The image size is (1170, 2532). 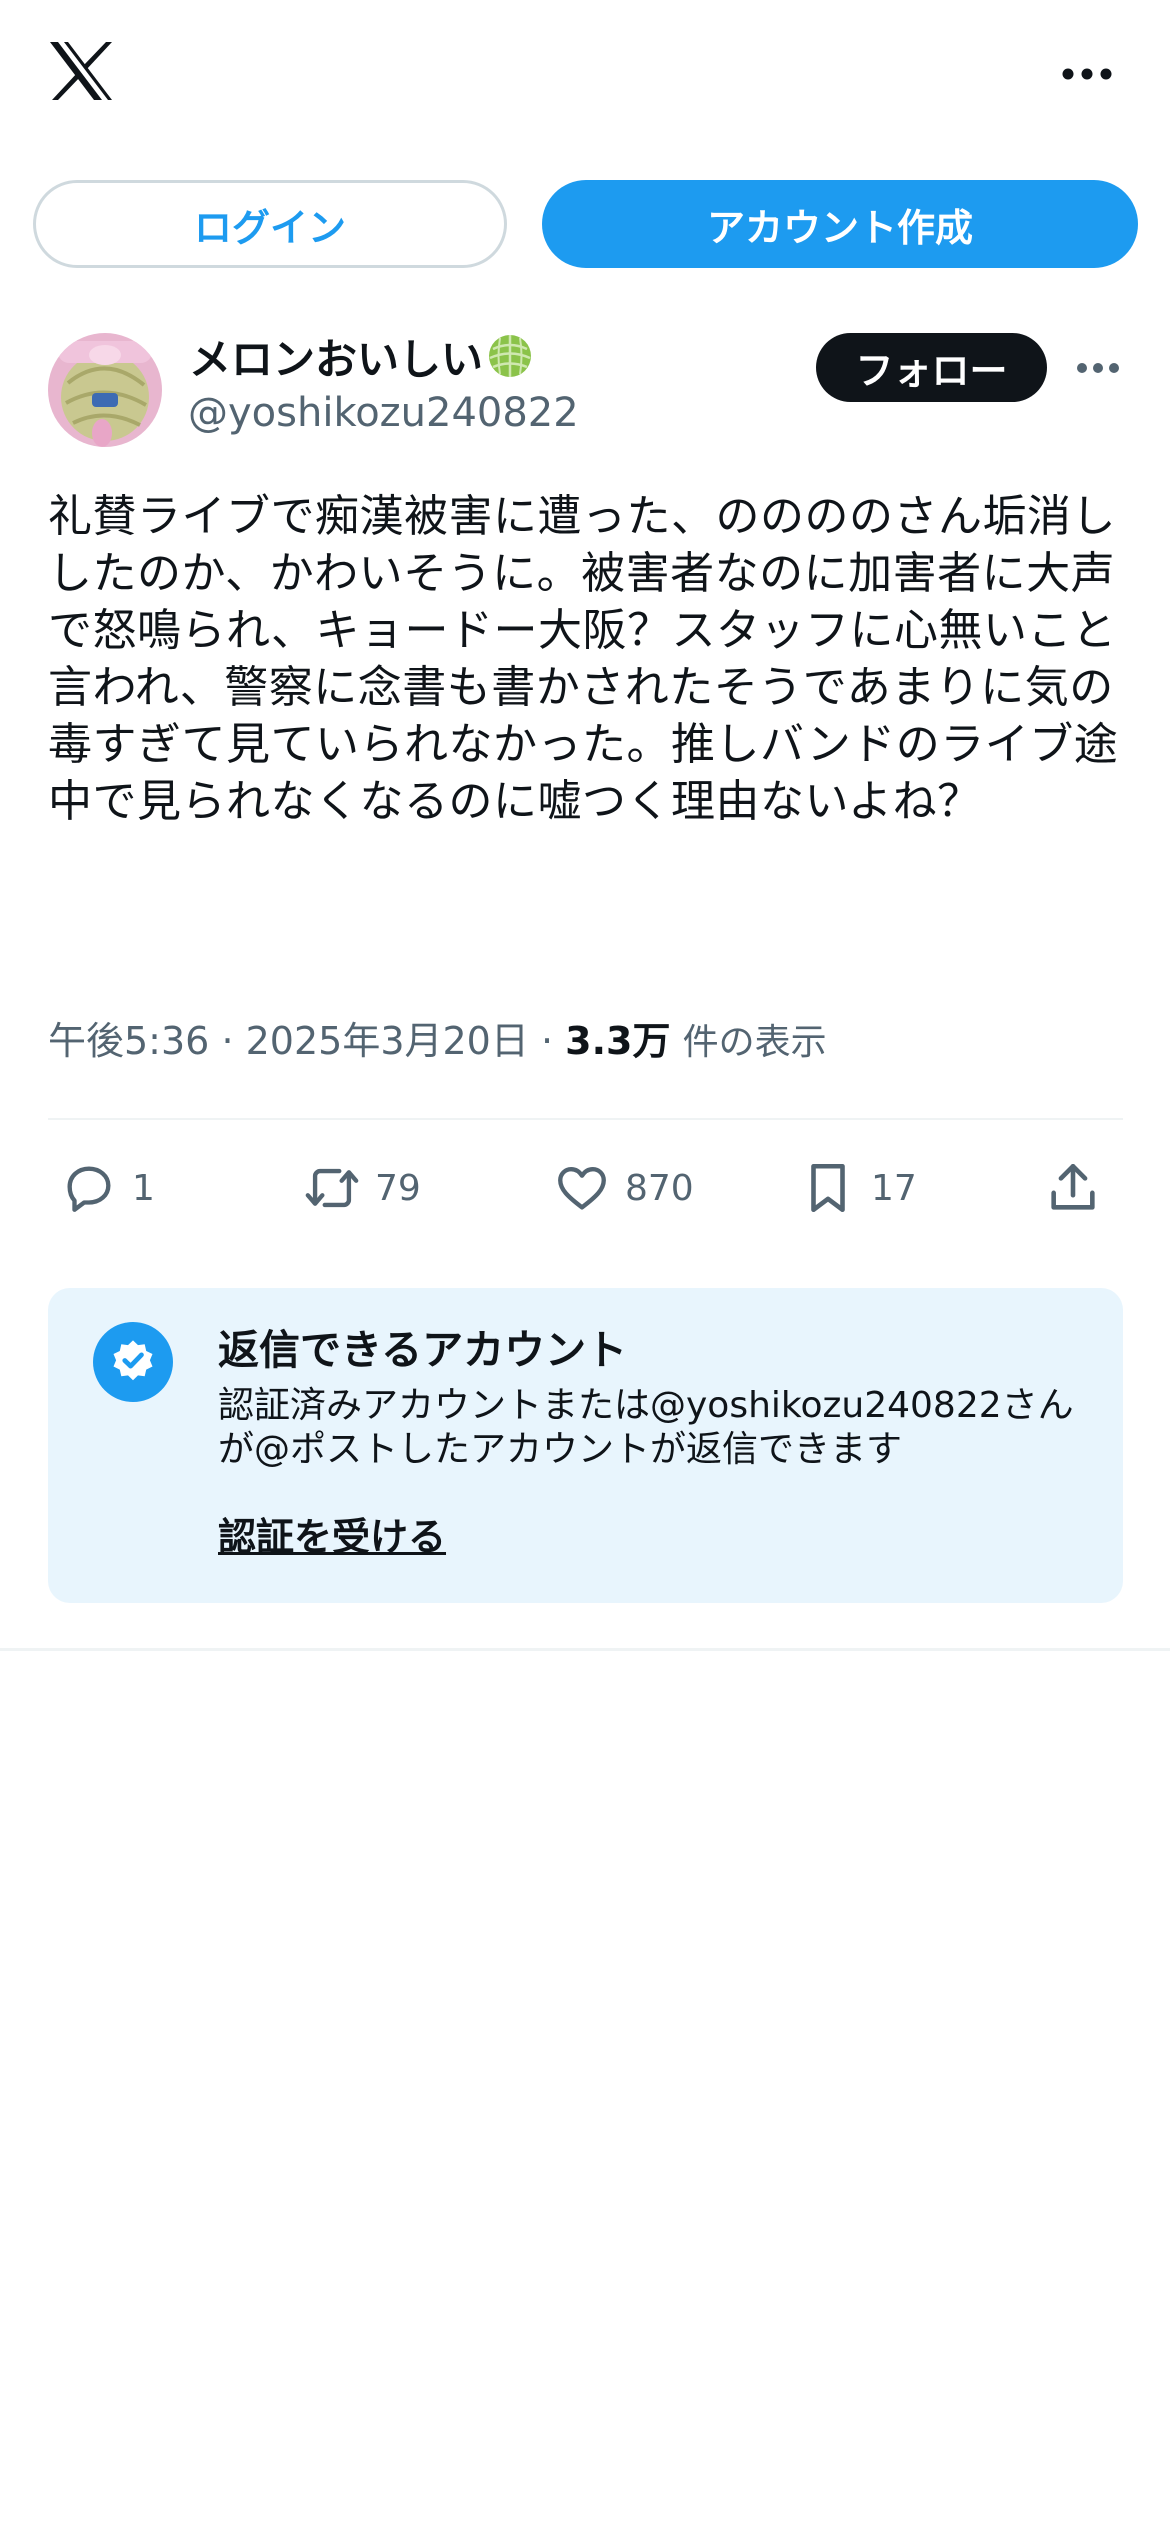 I want to click on author-handle: @yoshikozu240822, so click(x=383, y=413).